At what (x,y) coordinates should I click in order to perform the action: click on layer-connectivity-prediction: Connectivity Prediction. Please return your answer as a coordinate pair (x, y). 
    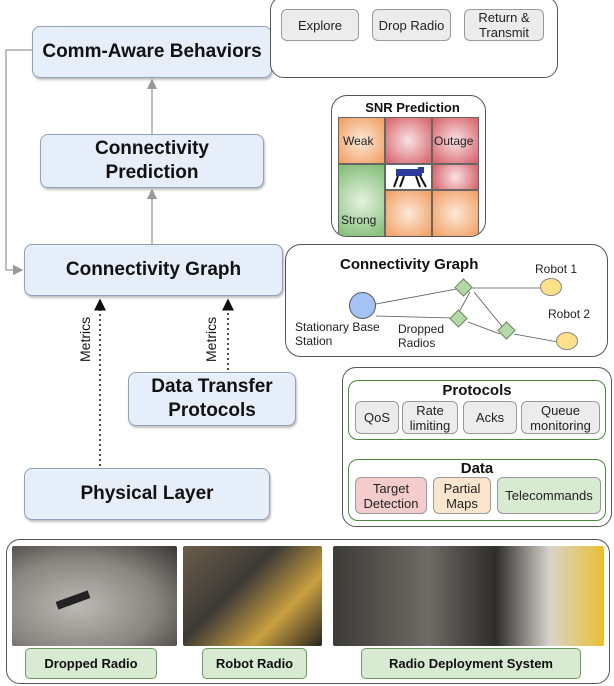
    Looking at the image, I should click on (152, 161).